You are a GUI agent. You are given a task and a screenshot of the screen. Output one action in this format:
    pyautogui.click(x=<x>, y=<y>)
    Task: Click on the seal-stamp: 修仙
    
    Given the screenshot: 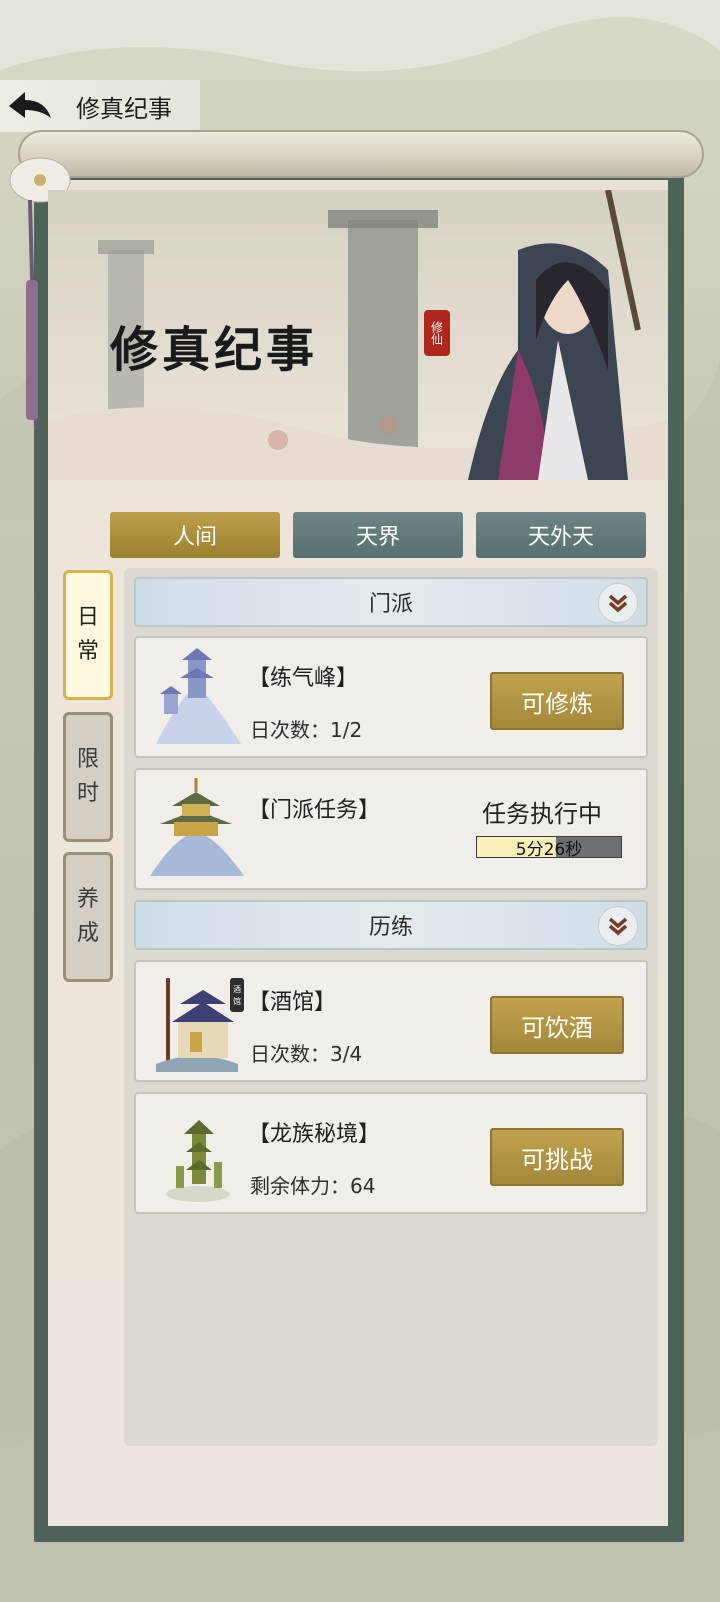 What is the action you would take?
    pyautogui.click(x=437, y=333)
    